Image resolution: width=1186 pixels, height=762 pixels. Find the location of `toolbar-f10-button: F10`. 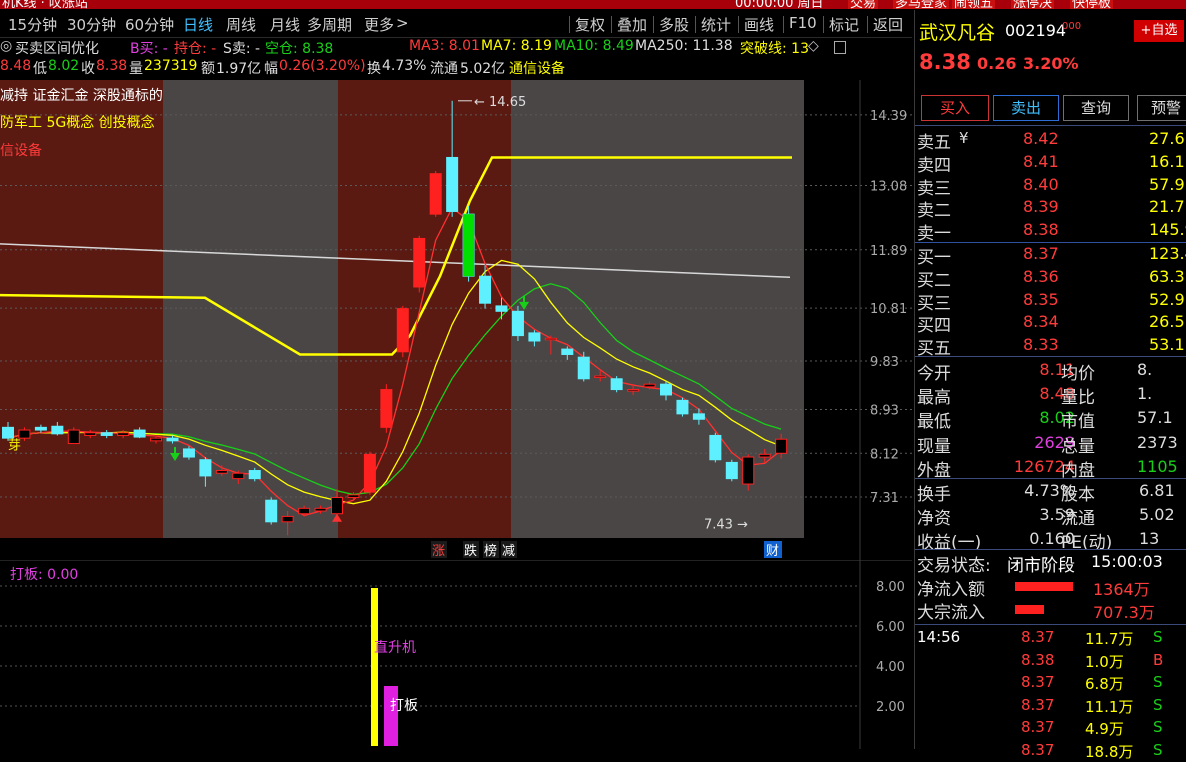

toolbar-f10-button: F10 is located at coordinates (803, 23).